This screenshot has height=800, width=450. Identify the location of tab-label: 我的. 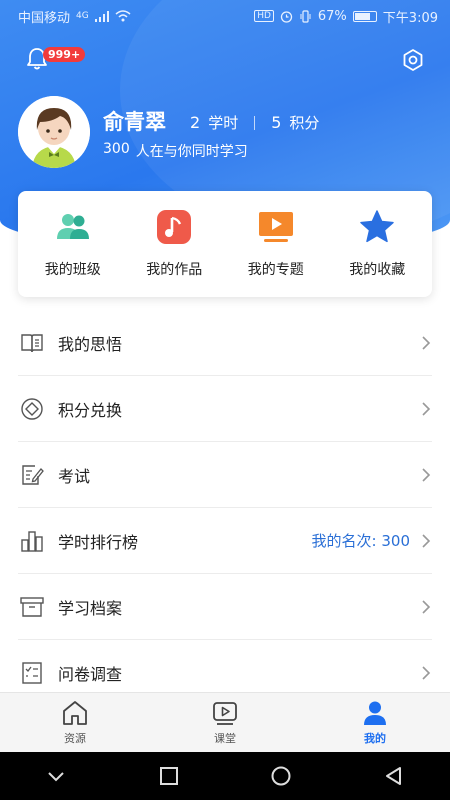
(375, 738).